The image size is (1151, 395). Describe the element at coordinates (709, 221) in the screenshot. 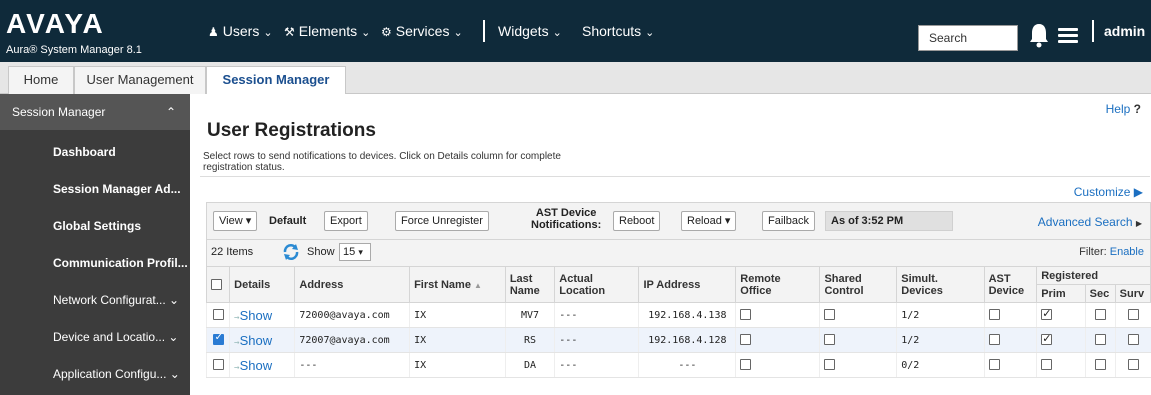

I see `reload-dropdown: Reload ▾` at that location.